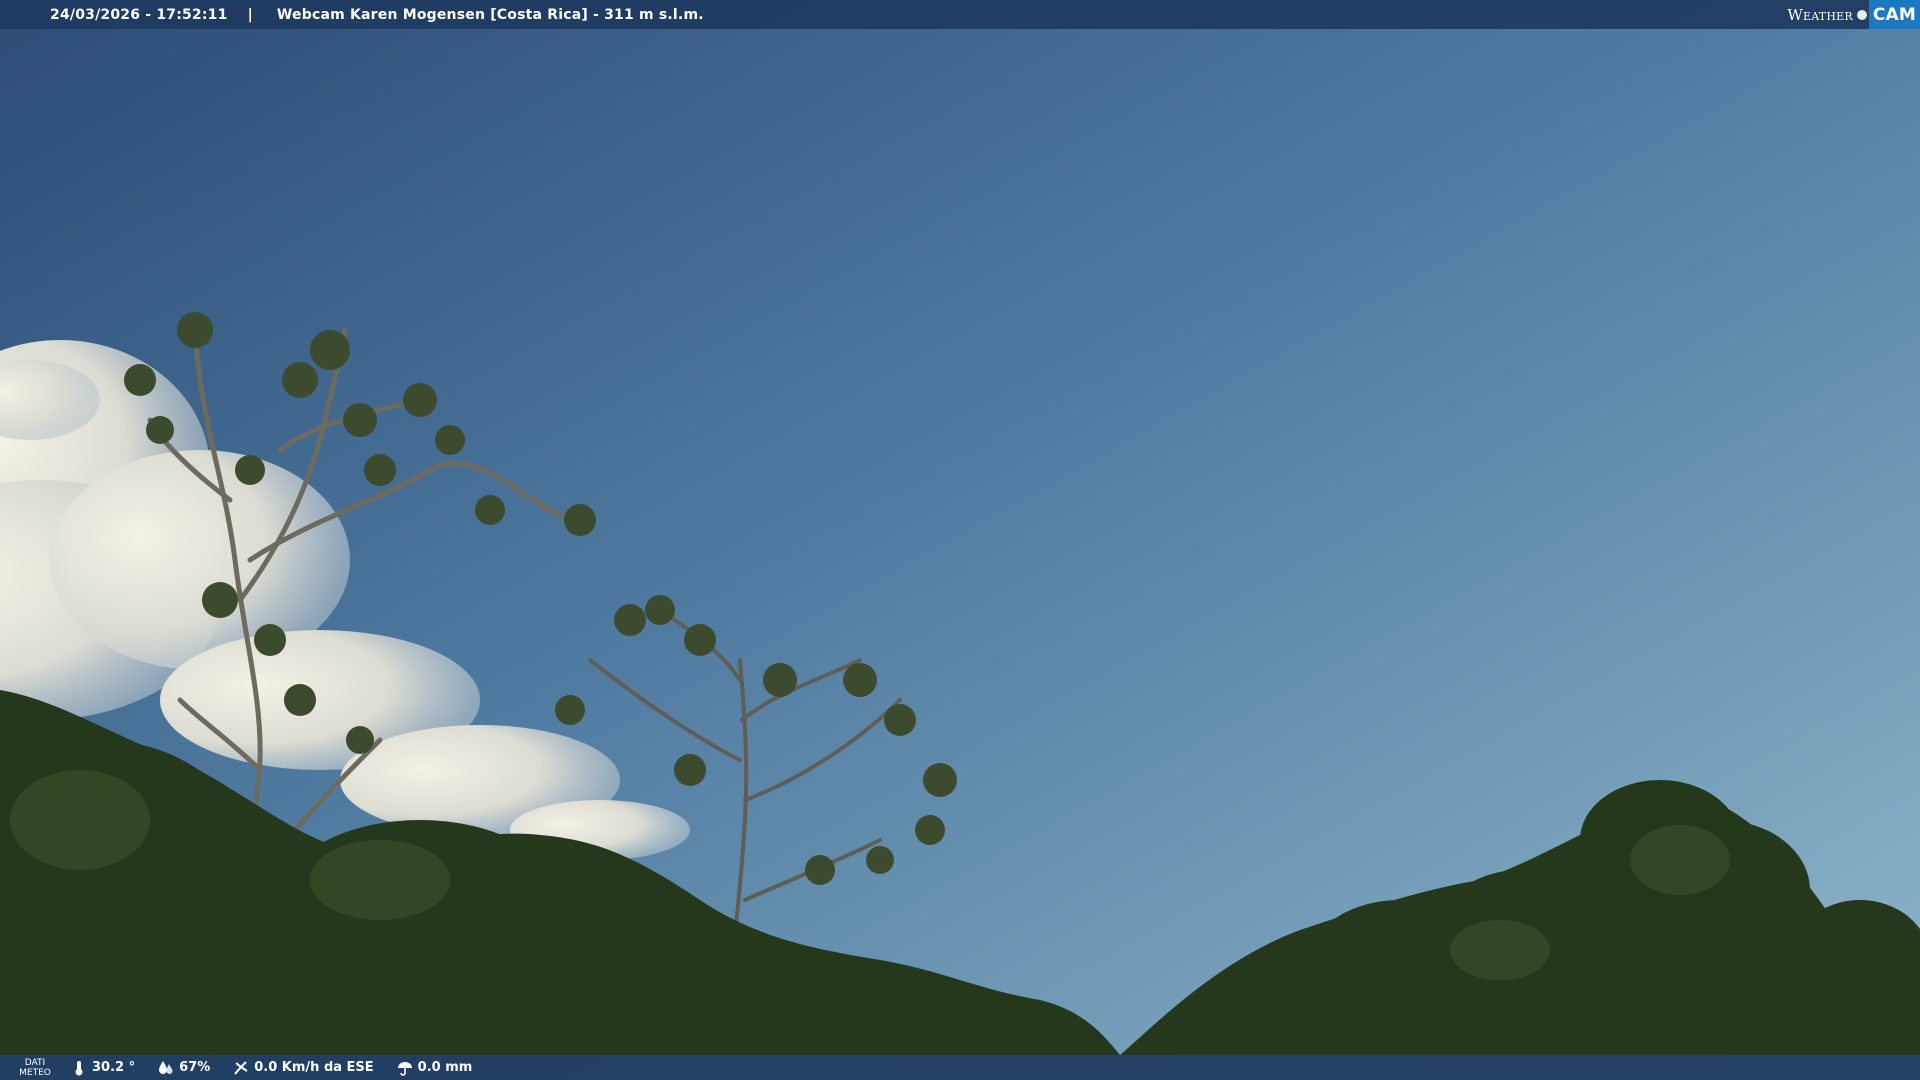 This screenshot has width=1920, height=1080. I want to click on logo-cam-text: CAM, so click(1894, 14).